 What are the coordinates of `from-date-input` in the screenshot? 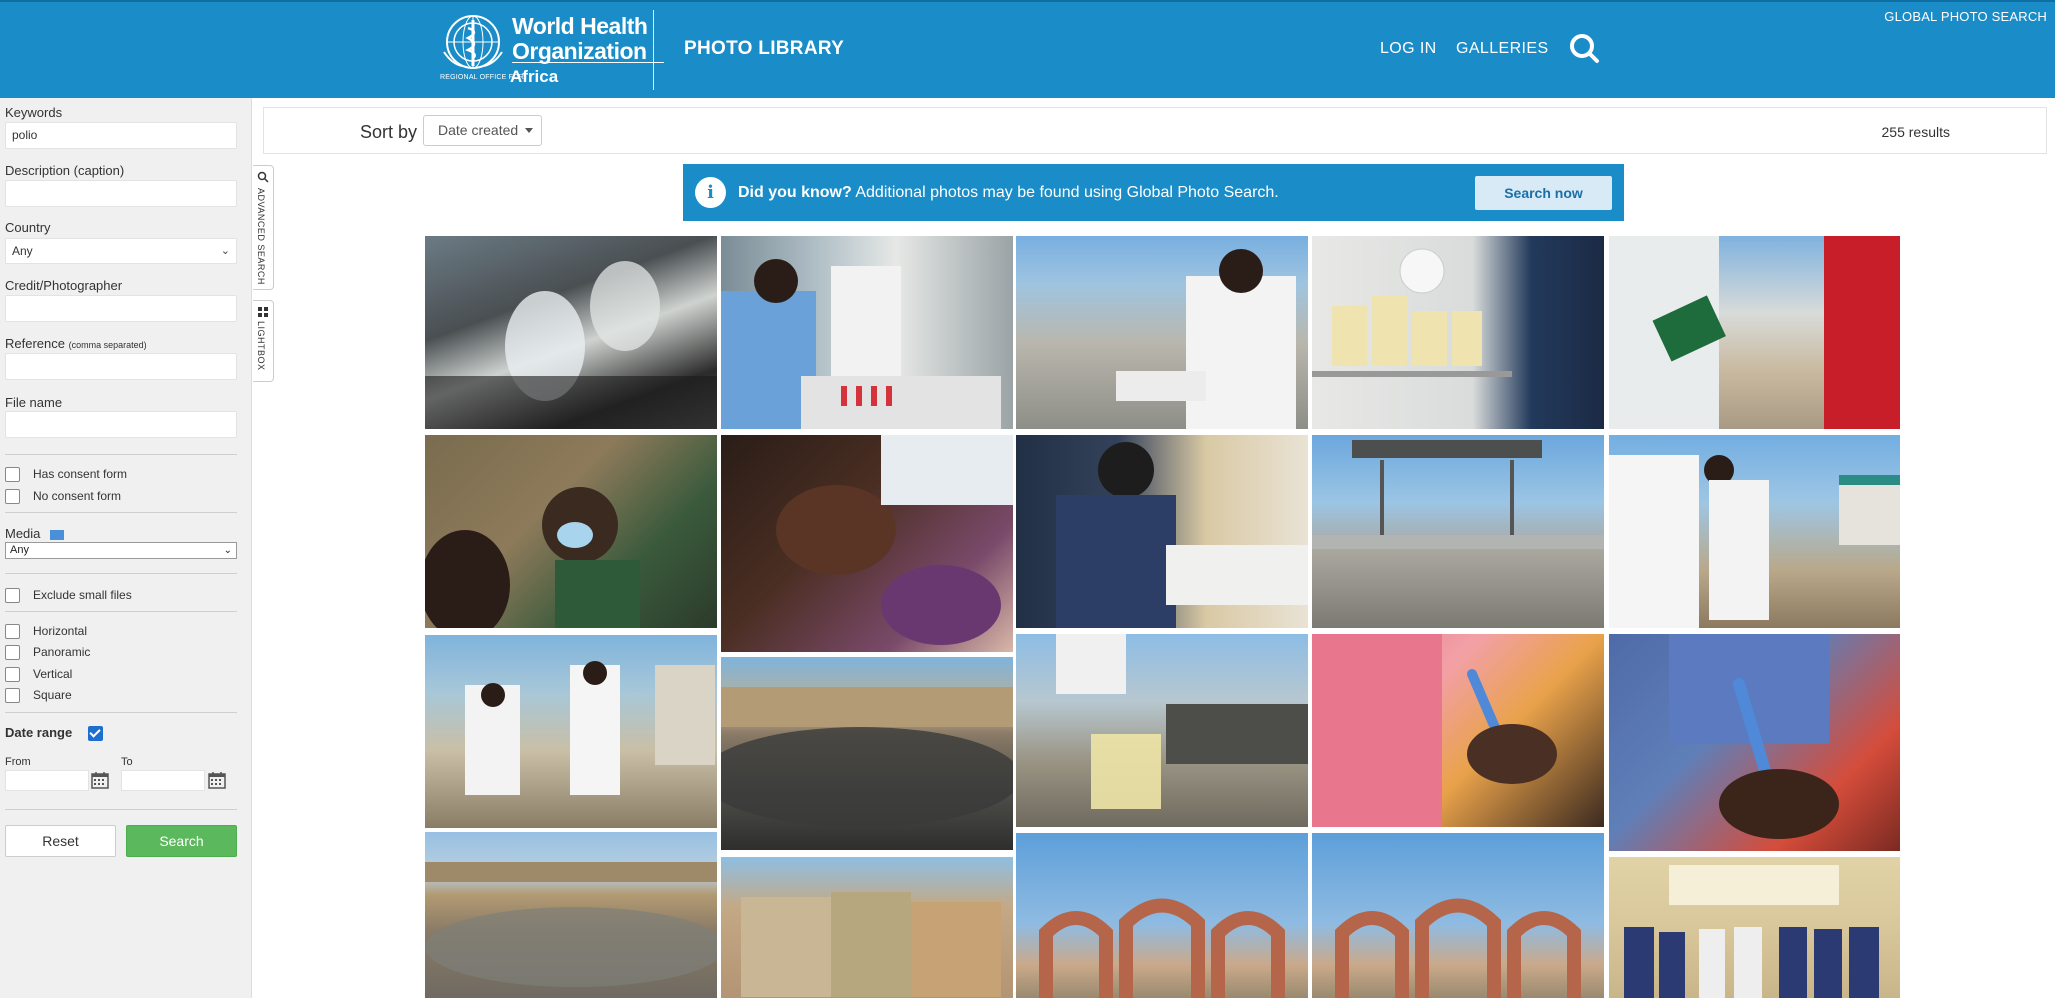 It's located at (47, 780).